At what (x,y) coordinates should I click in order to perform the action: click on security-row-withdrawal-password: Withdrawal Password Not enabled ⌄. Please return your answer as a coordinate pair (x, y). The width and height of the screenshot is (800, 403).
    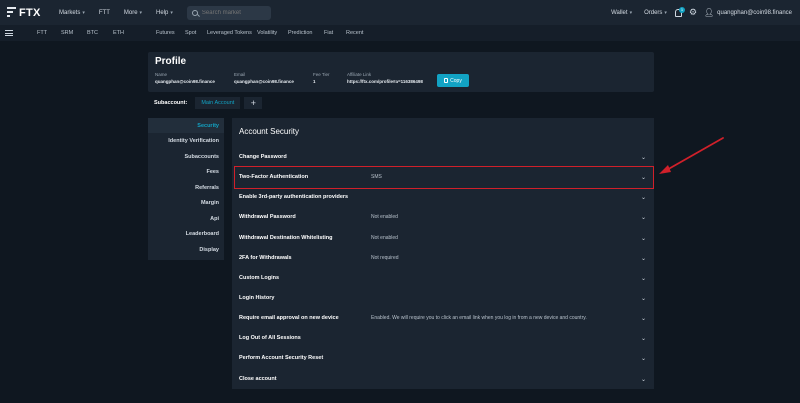
    Looking at the image, I should click on (443, 217).